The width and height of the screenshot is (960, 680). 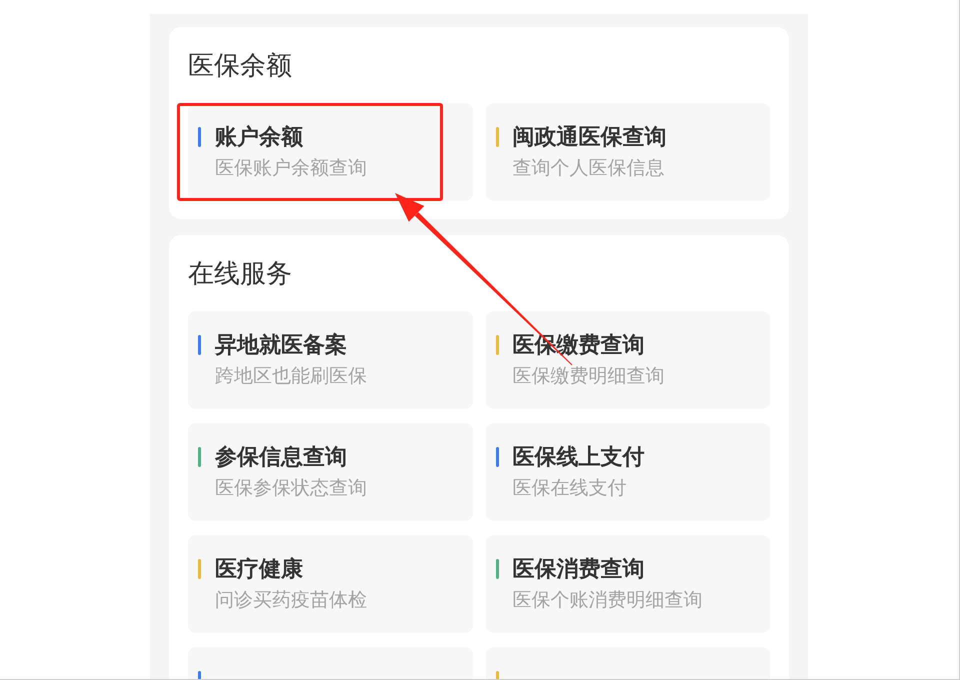 What do you see at coordinates (588, 377) in the screenshot?
I see `tile-subtitle: 医保缴费明细查询` at bounding box center [588, 377].